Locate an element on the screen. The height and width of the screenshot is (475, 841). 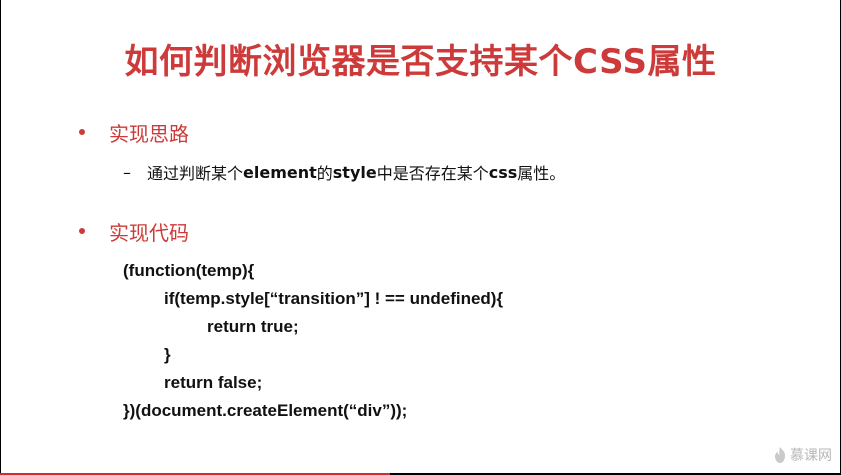
watermark-text: 慕课网 is located at coordinates (811, 456).